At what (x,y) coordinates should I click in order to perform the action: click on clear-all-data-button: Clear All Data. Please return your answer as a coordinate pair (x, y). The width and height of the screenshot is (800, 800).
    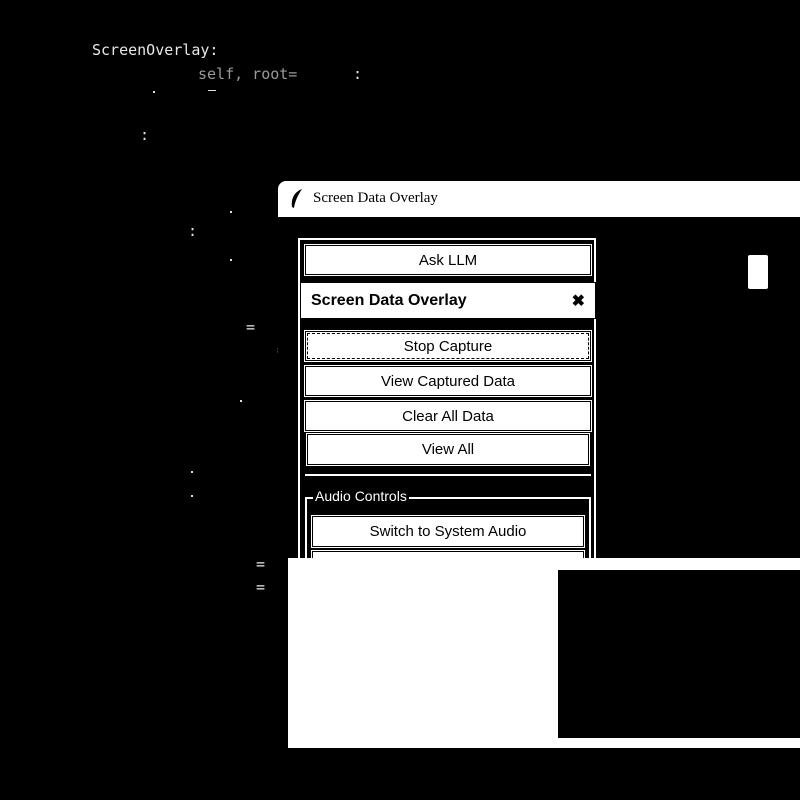
    Looking at the image, I should click on (448, 416).